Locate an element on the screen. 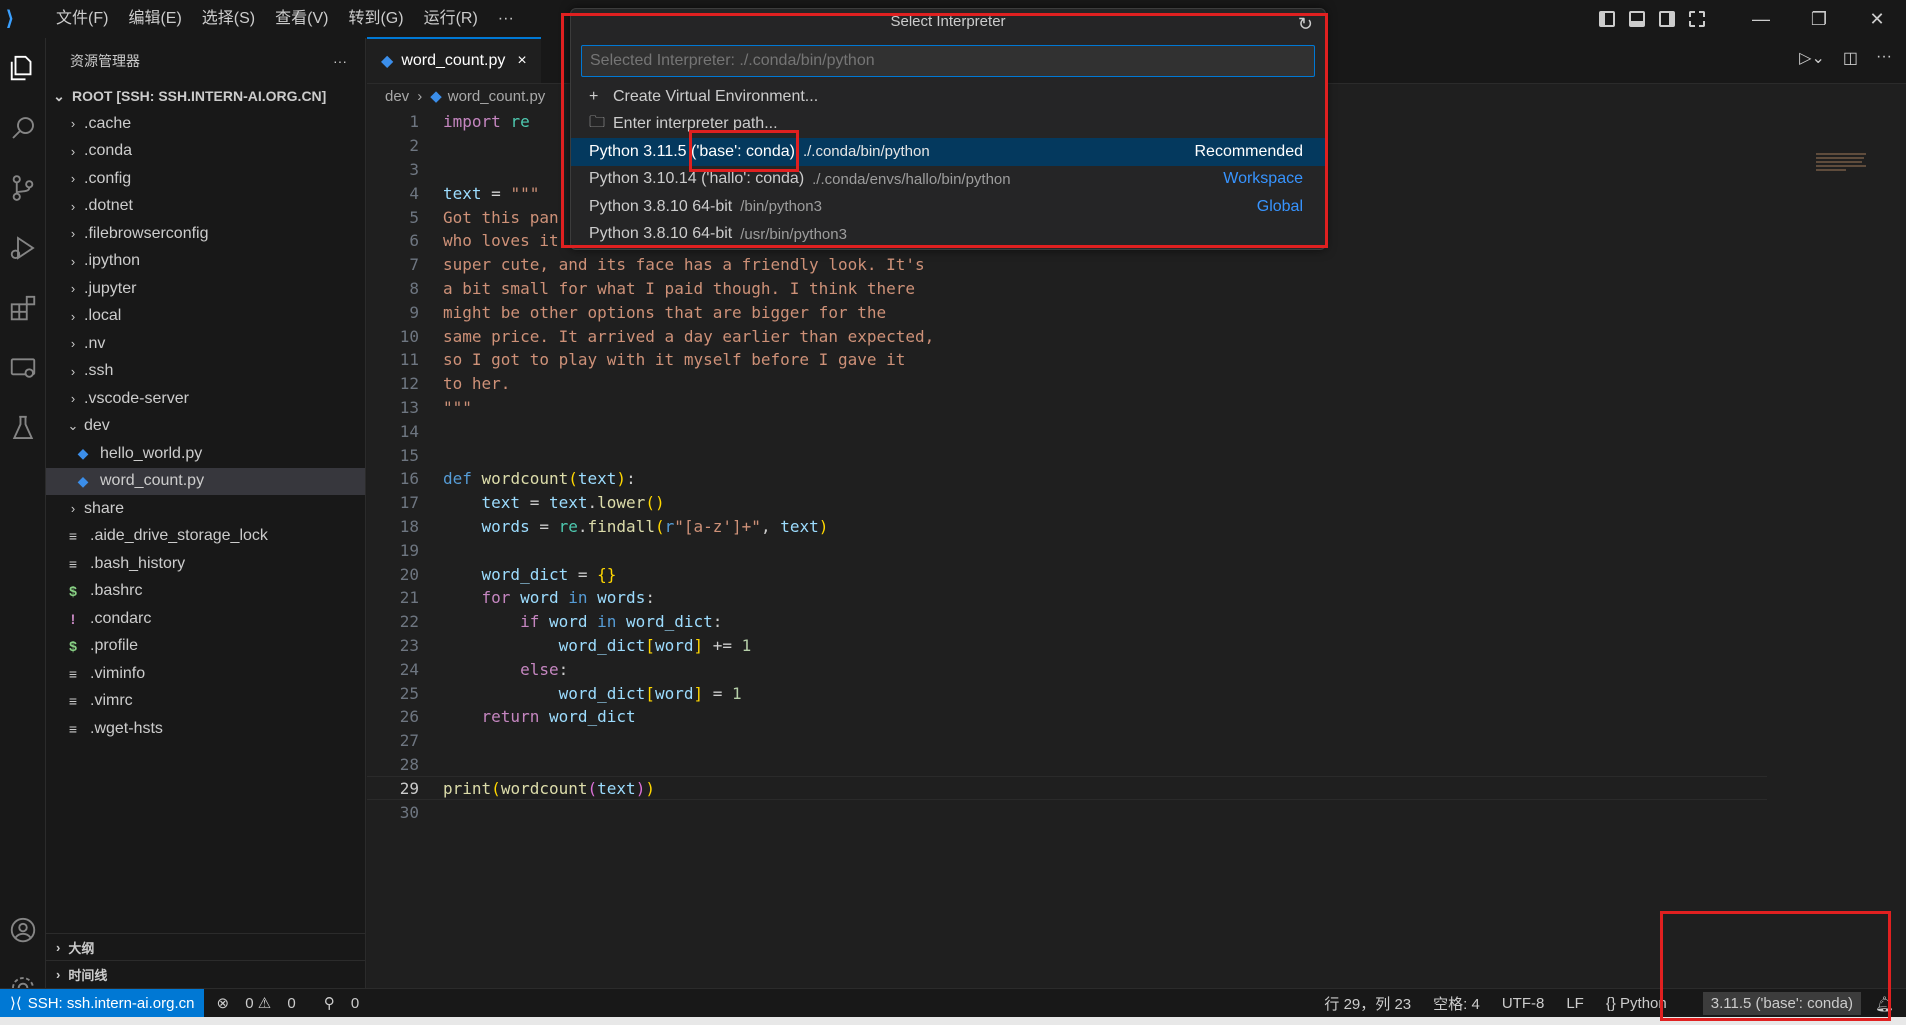 The width and height of the screenshot is (1906, 1025). customize-layout-icon is located at coordinates (1697, 19).